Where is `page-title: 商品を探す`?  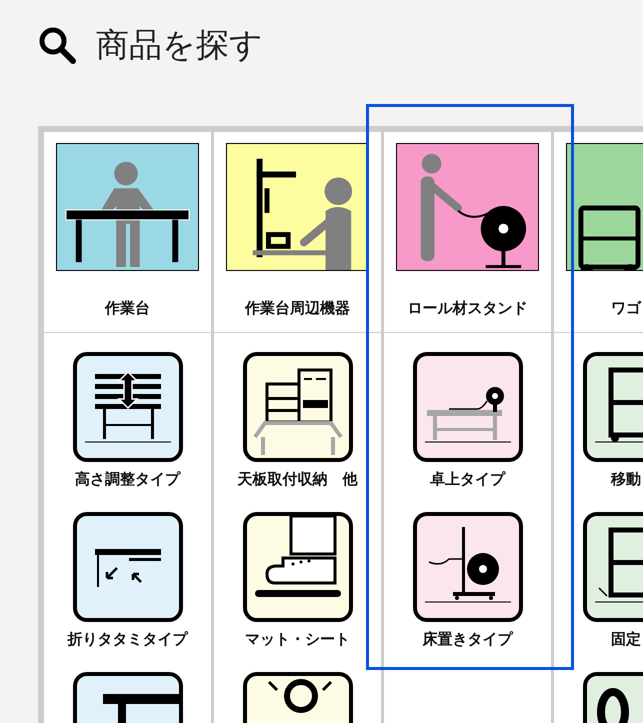
page-title: 商品を探す is located at coordinates (179, 45).